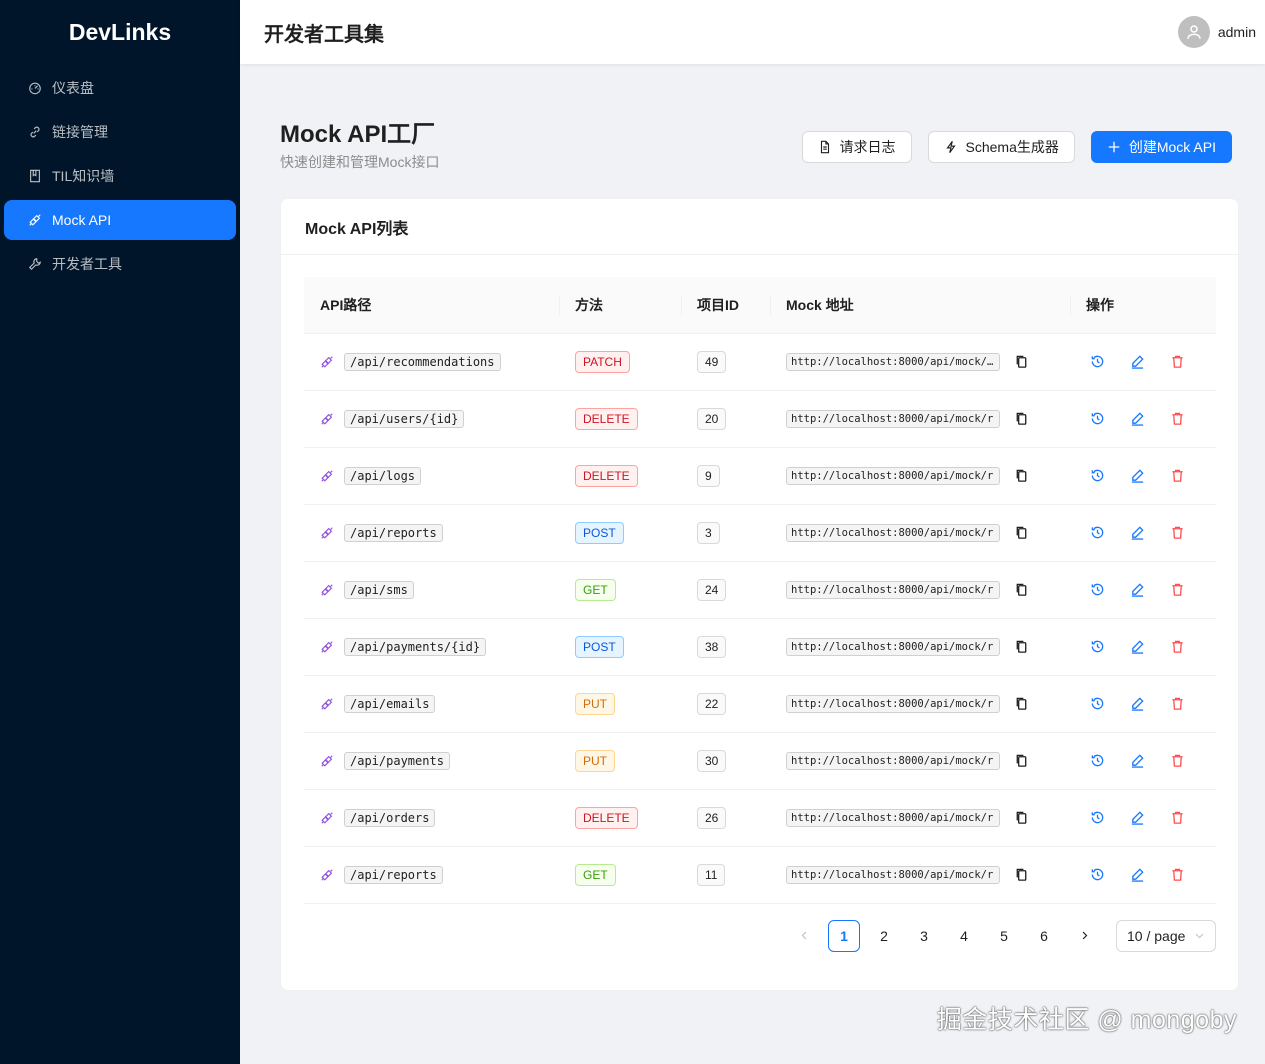 The height and width of the screenshot is (1064, 1265). Describe the element at coordinates (83, 176) in the screenshot. I see `sidebar-item-label: TIL知识墙` at that location.